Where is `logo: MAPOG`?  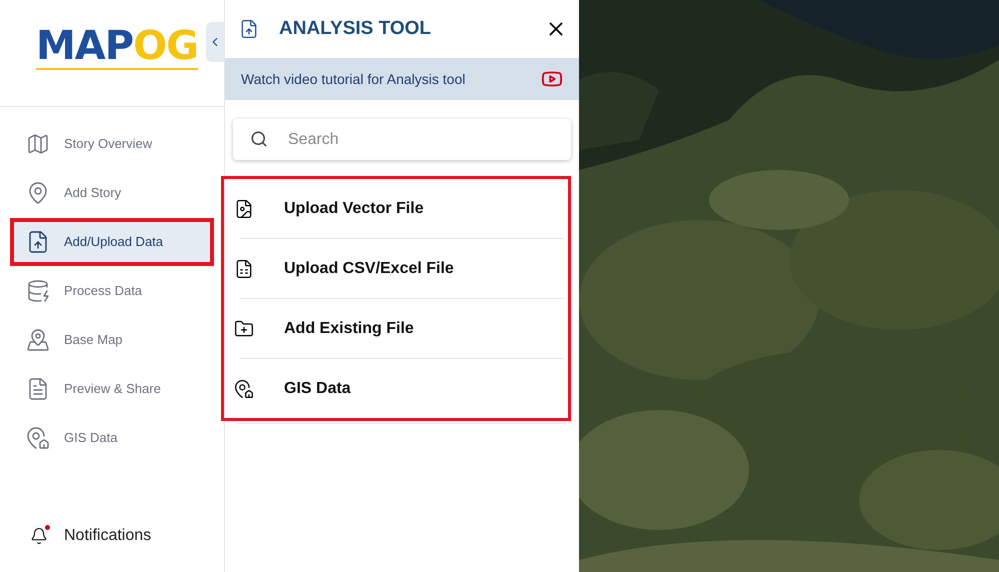 logo: MAPOG is located at coordinates (117, 48).